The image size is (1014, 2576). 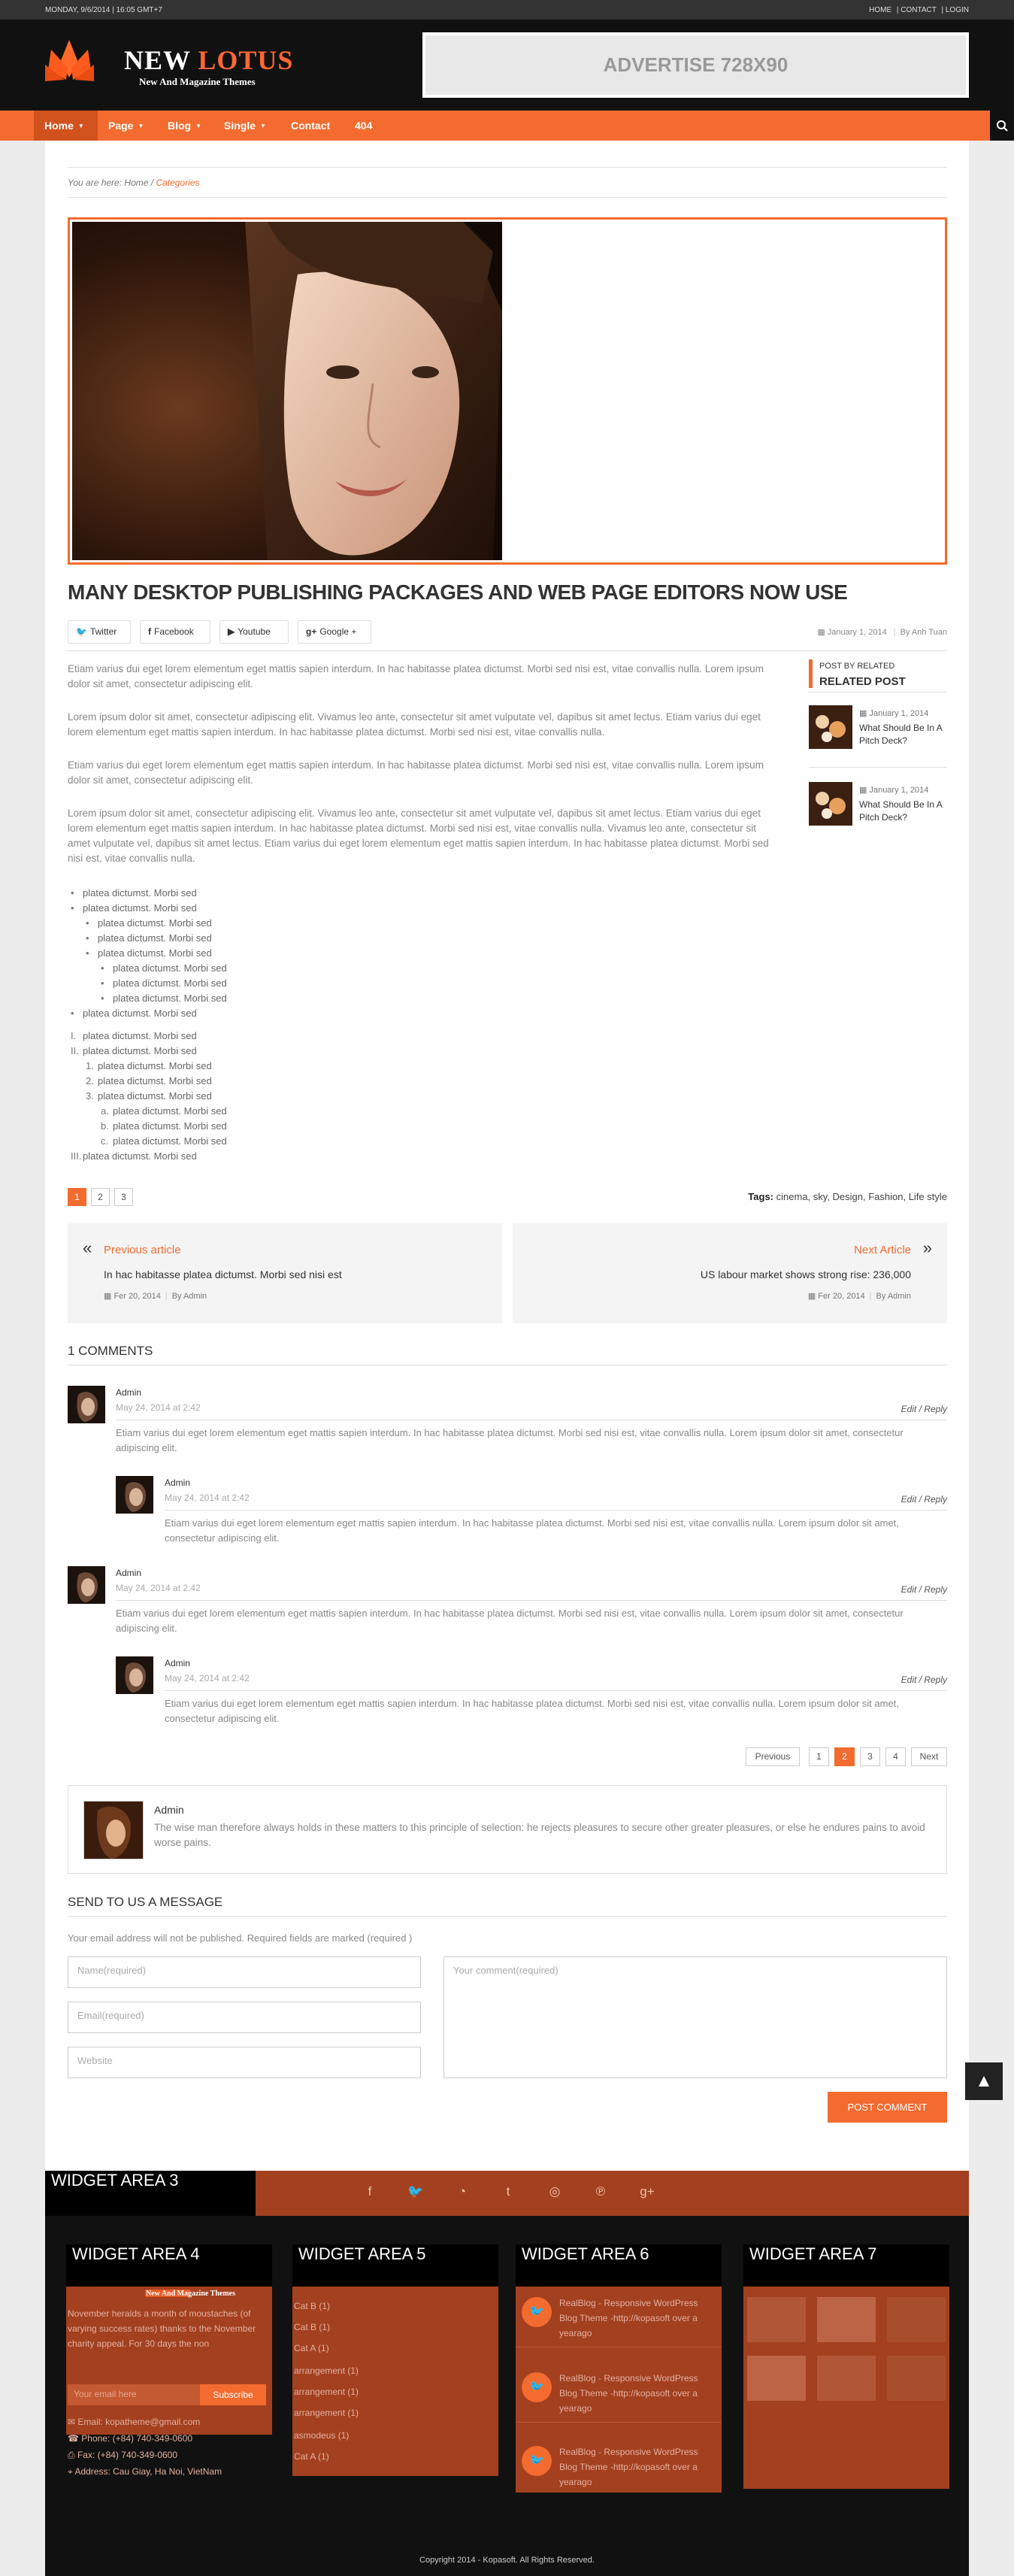 I want to click on twitter-icon: 🐦, so click(x=415, y=2191).